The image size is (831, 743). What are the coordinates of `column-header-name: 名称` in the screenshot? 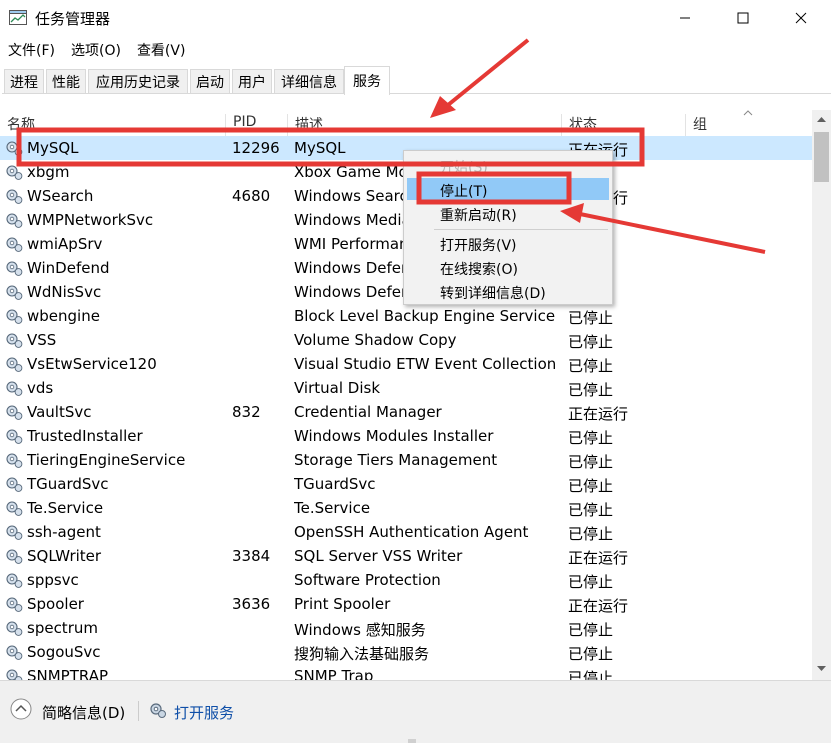 It's located at (113, 125).